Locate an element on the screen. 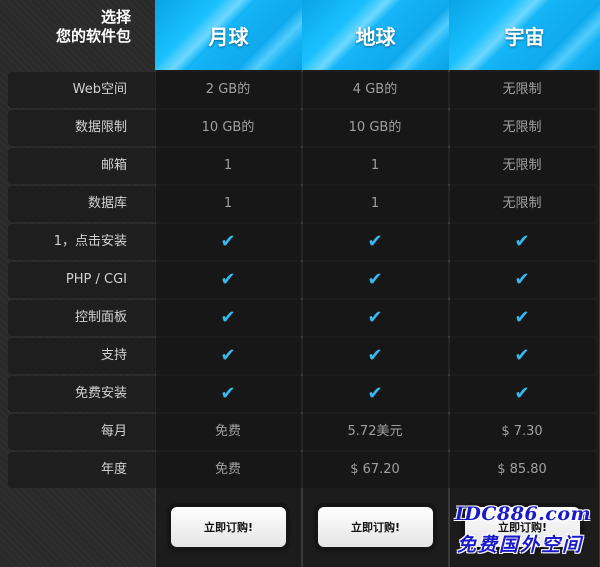  row-label: 支持 is located at coordinates (113, 355).